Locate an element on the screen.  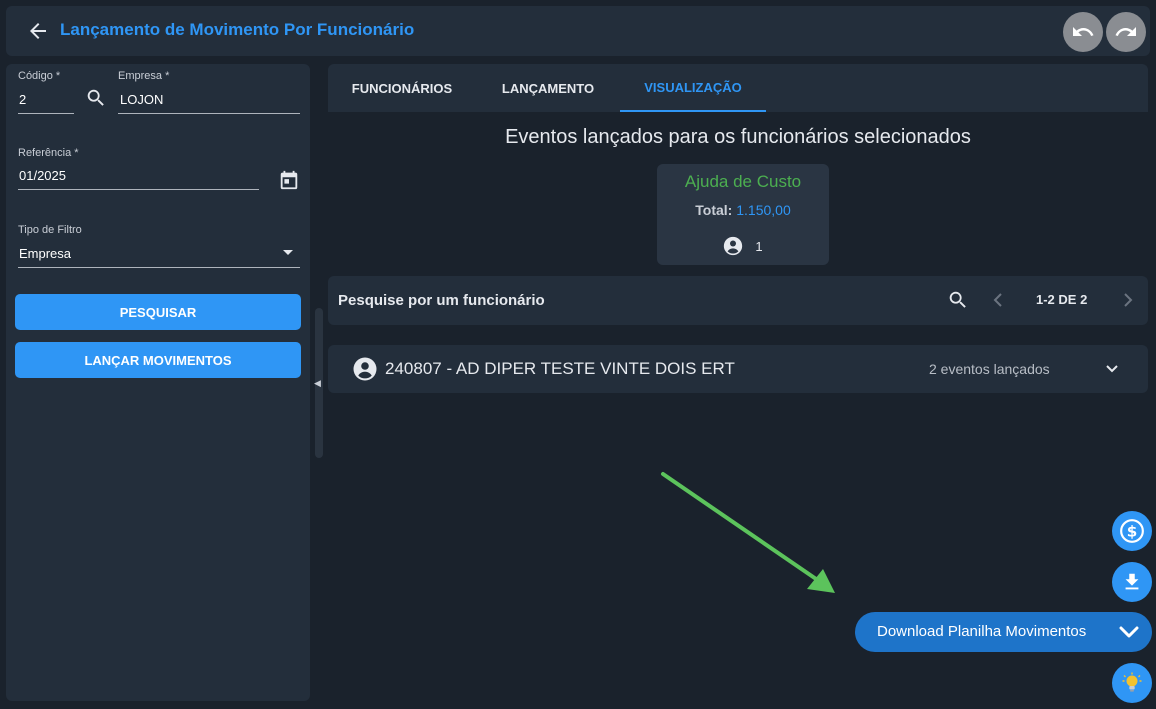
tab-bar: FUNCIONÁRIOS LANÇAMENTO VISUALIZAÇÃO is located at coordinates (738, 88).